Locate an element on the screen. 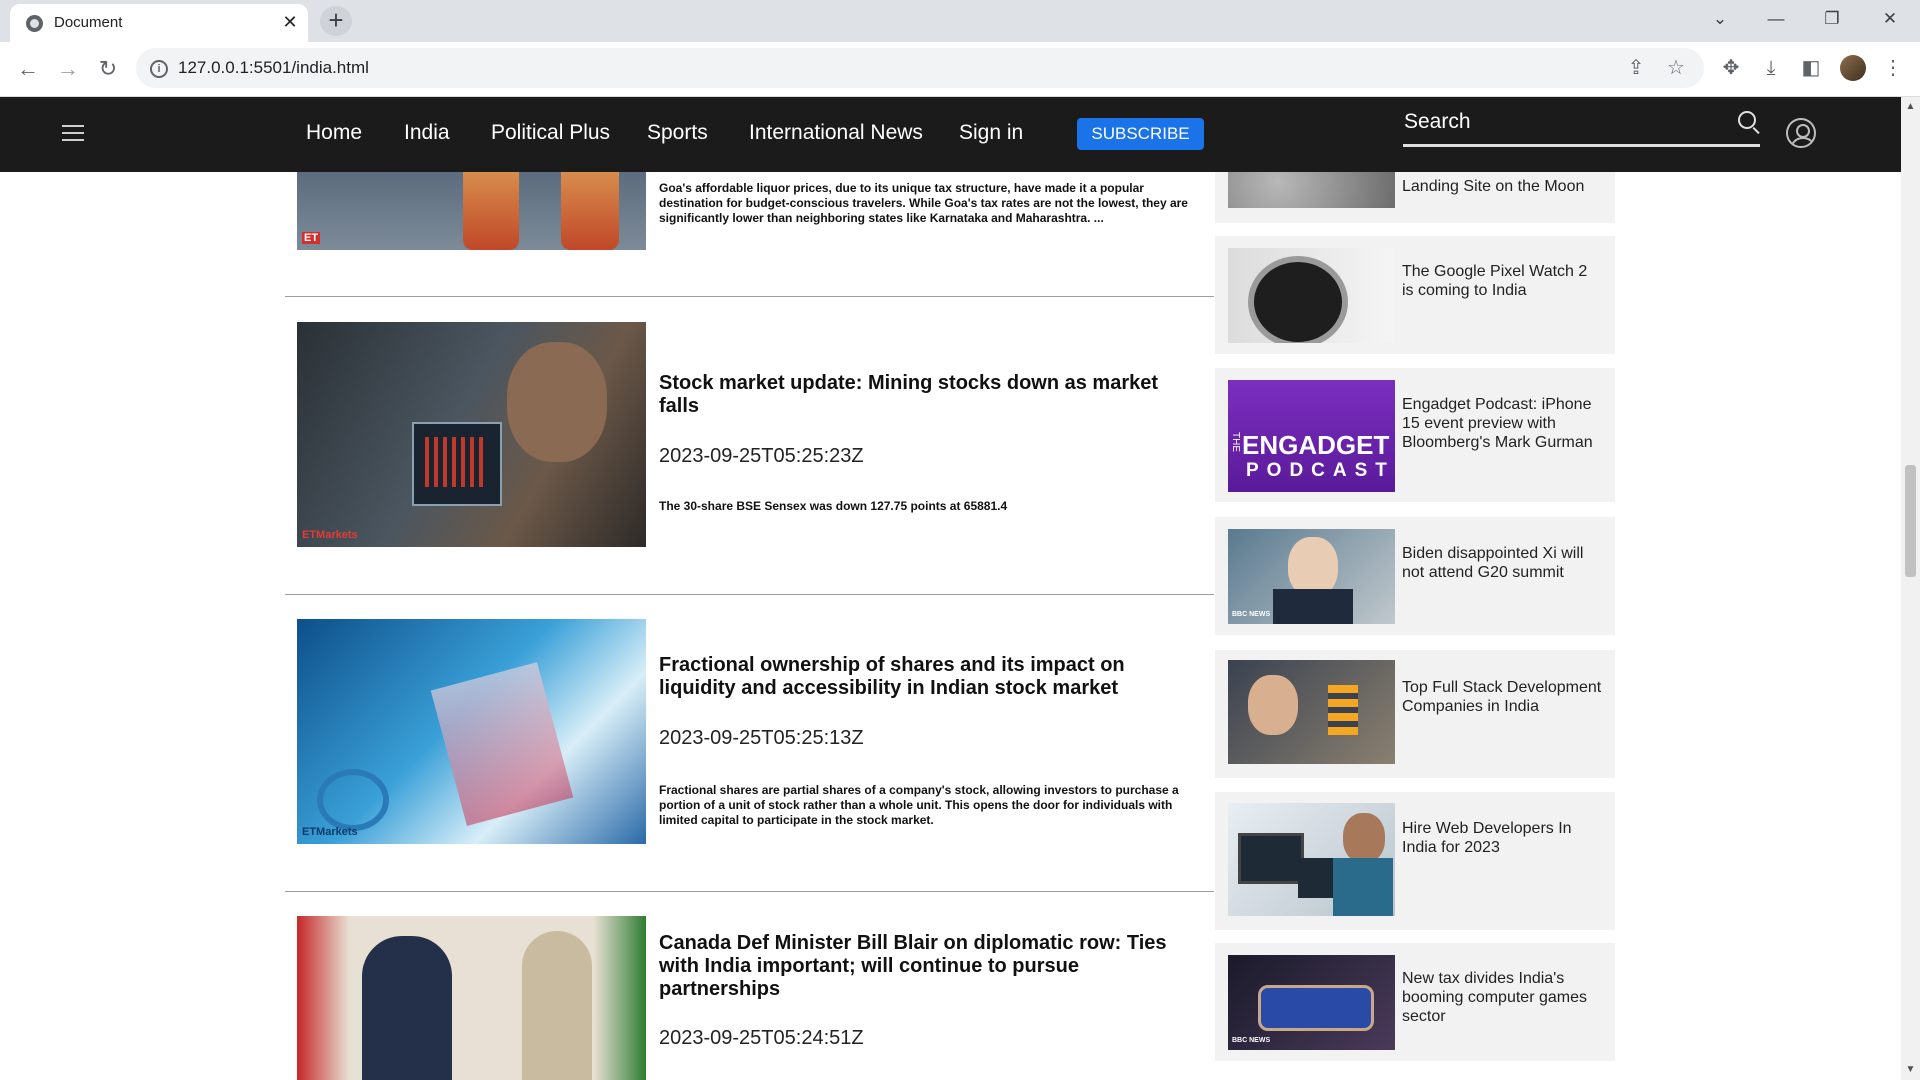 This screenshot has width=1920, height=1080. sidebar-card-image: THE ENGADGET PODCAST is located at coordinates (1311, 436).